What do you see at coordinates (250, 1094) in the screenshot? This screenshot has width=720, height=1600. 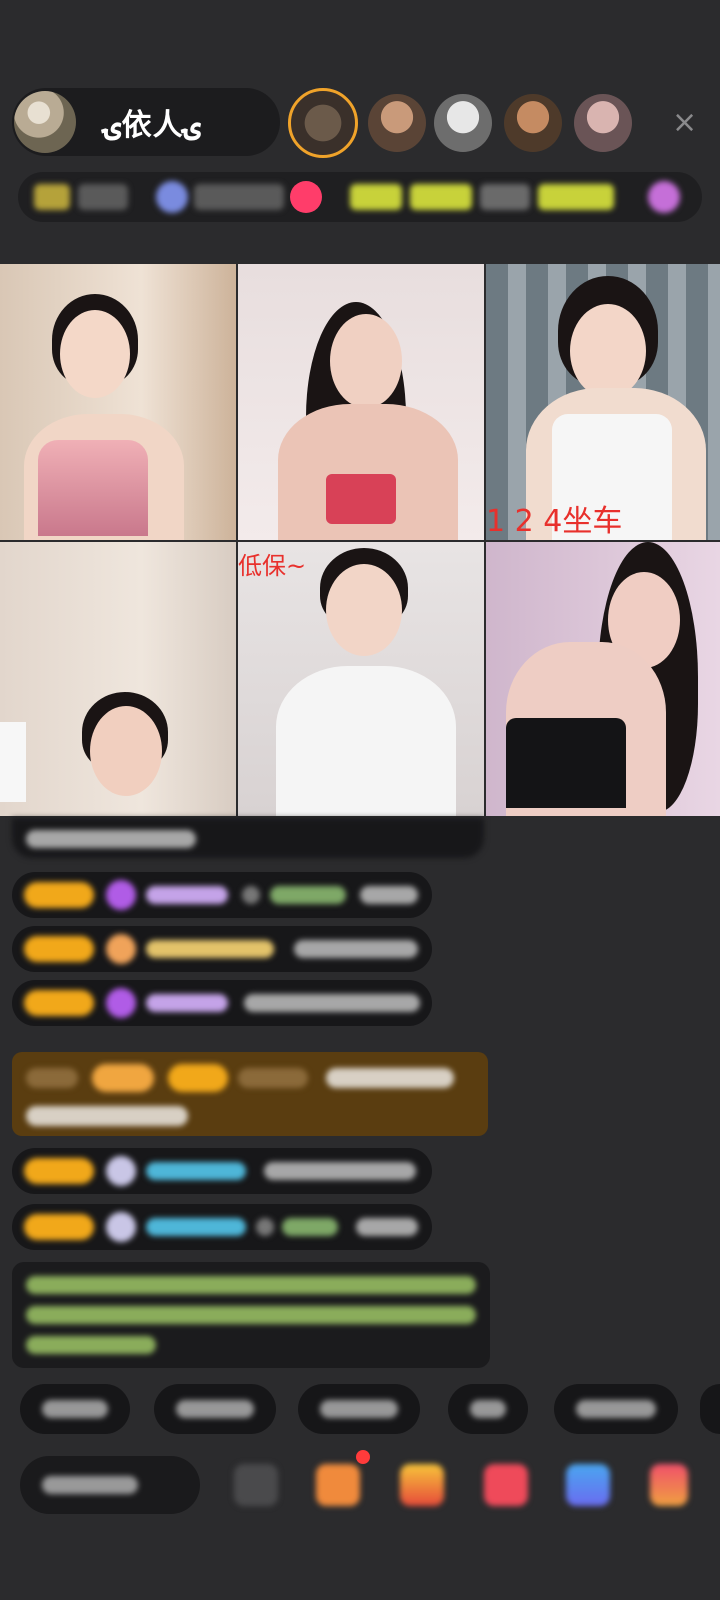 I see `system-notice` at bounding box center [250, 1094].